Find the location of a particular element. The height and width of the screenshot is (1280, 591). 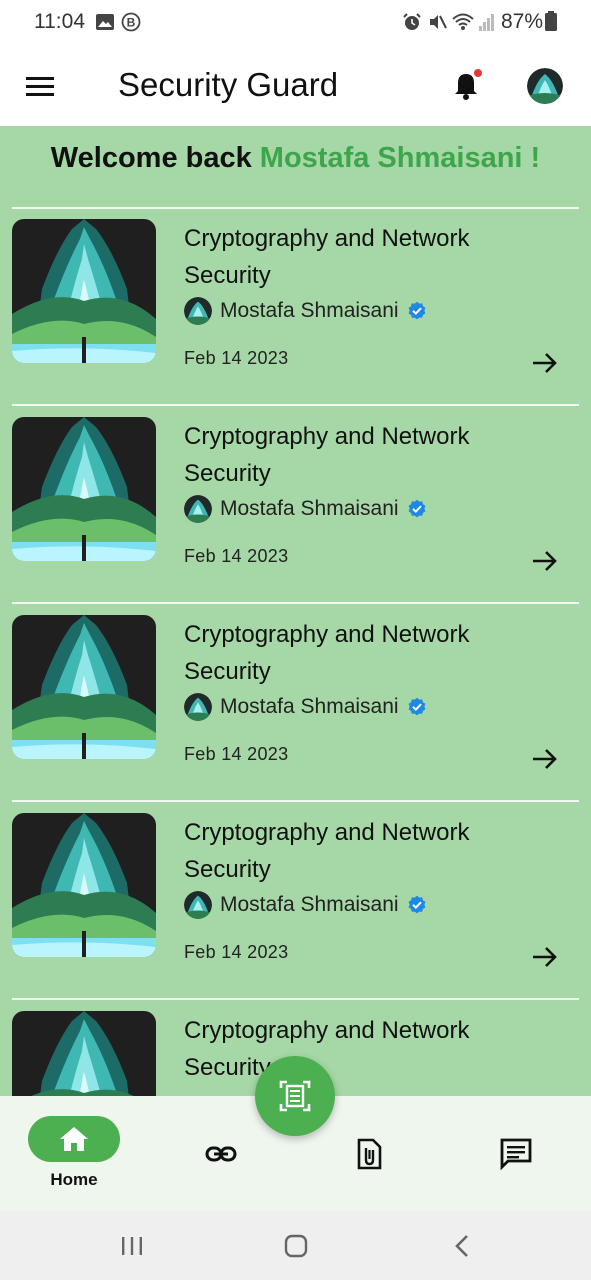

back-button is located at coordinates (463, 1246).